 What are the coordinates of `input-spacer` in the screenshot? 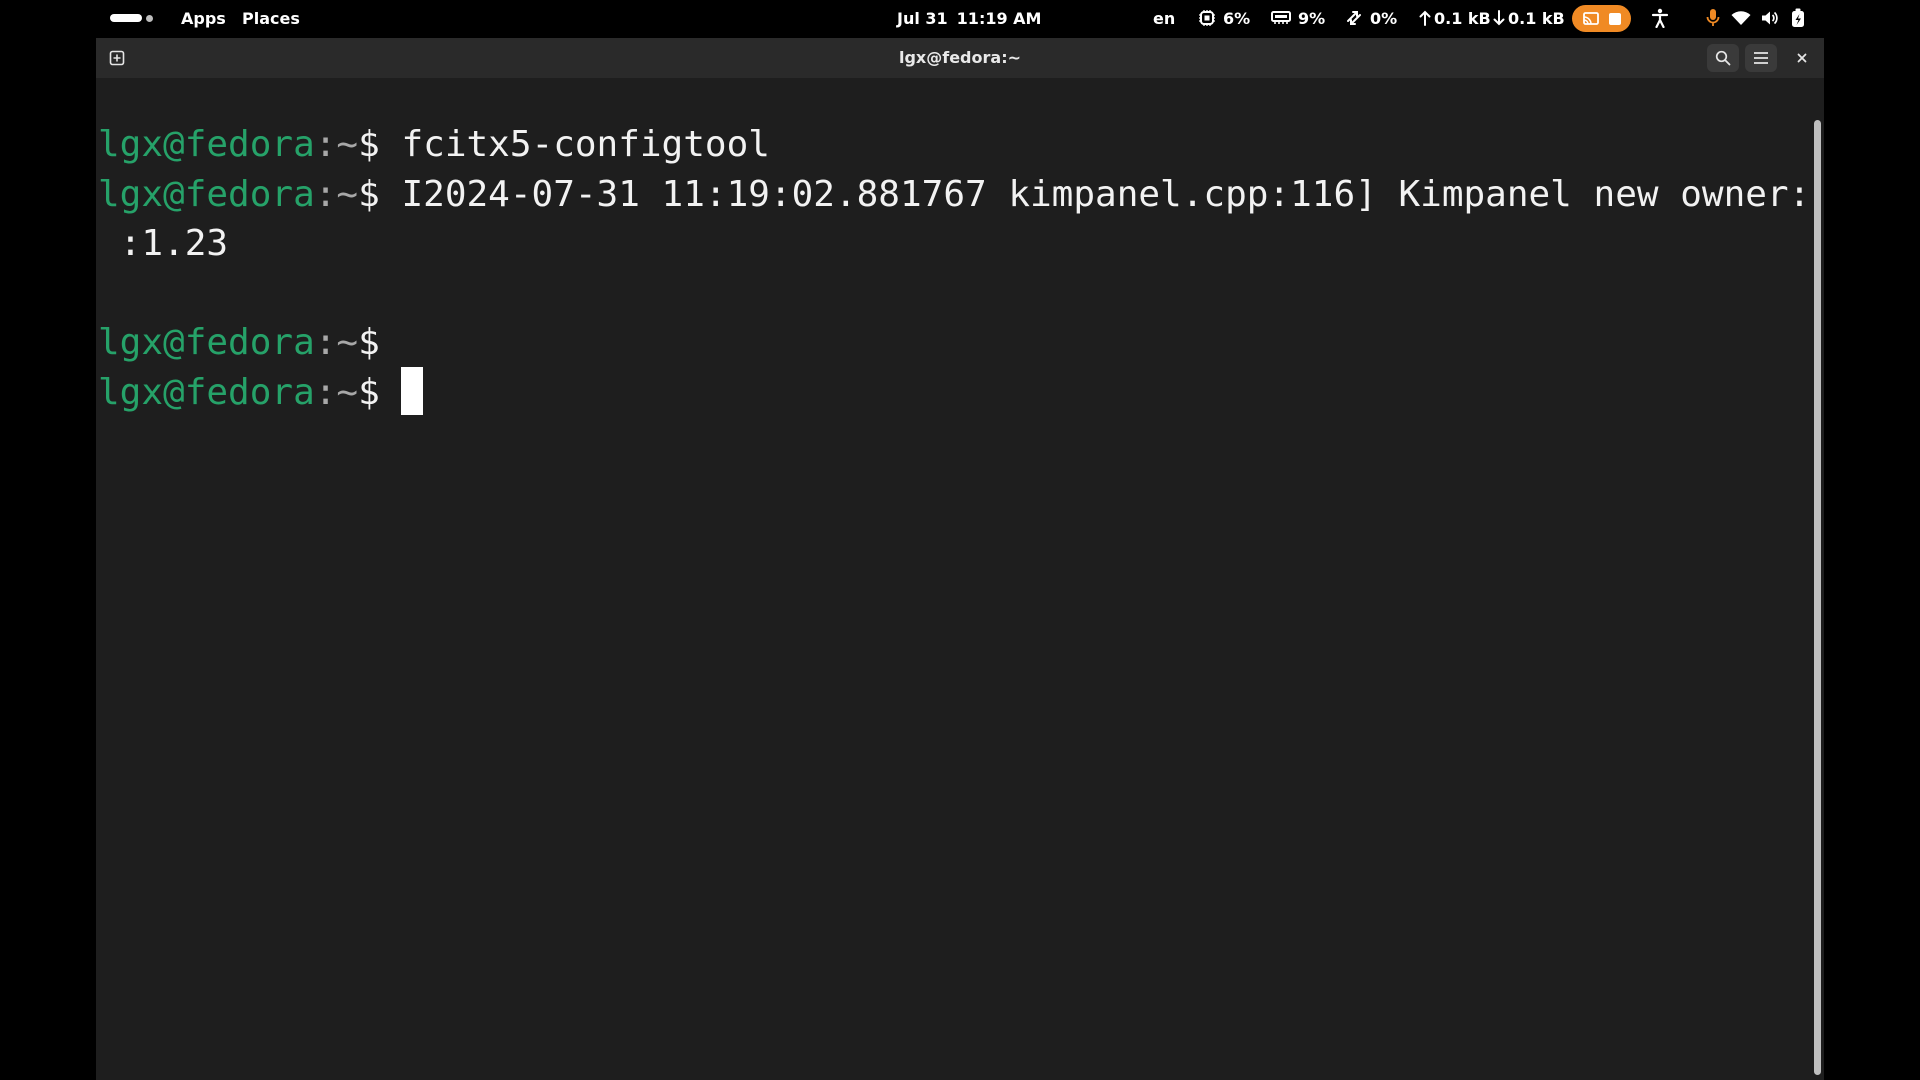 It's located at (391, 392).